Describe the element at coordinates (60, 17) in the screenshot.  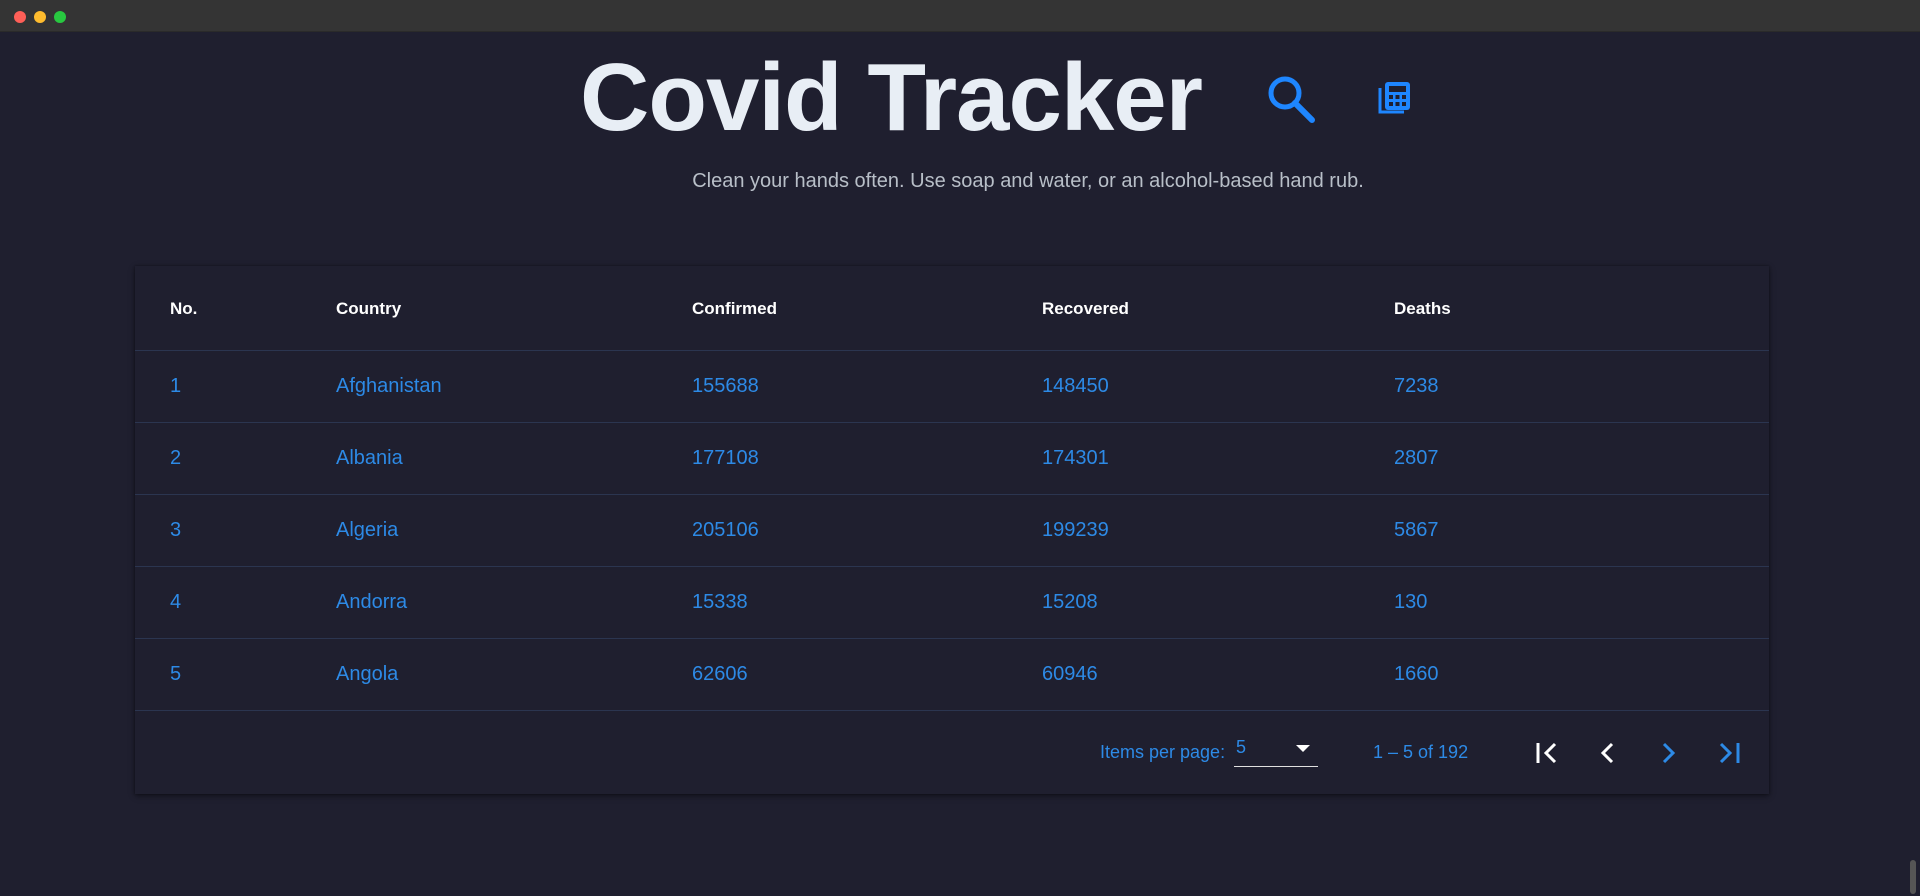
I see `maximize-window-button` at that location.